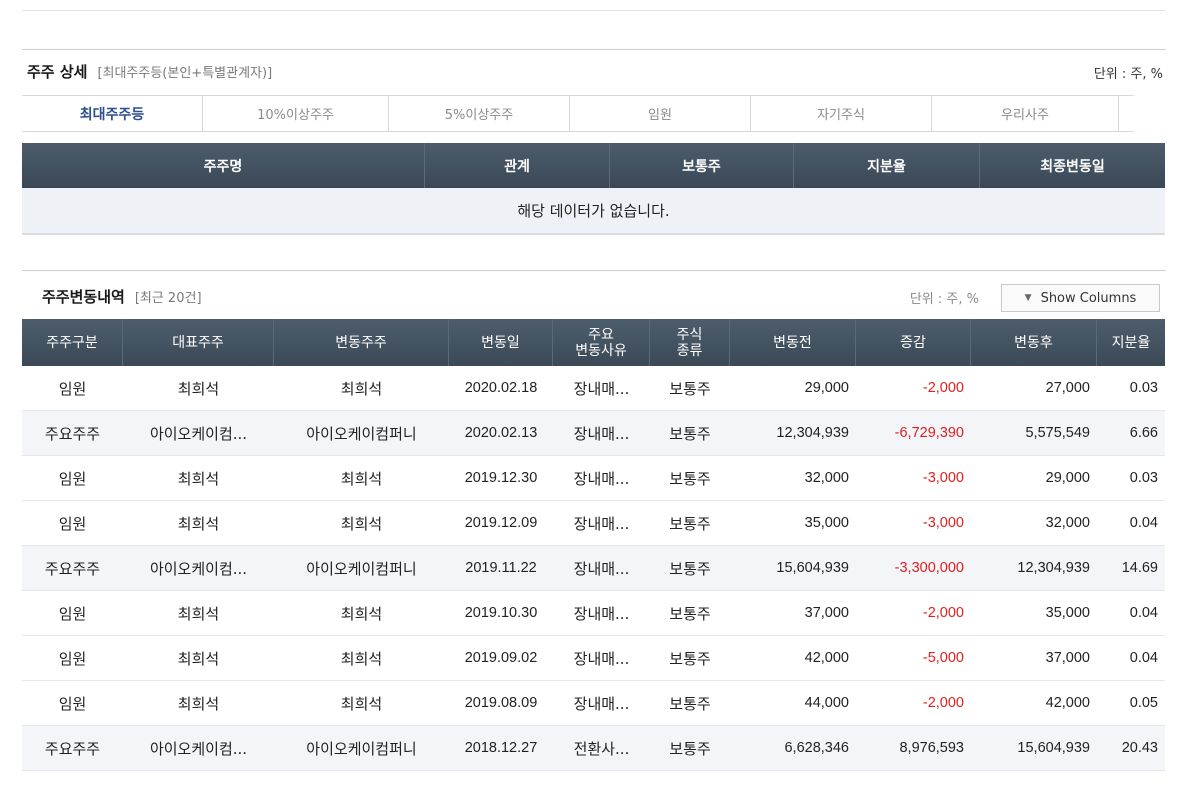 The image size is (1195, 792). What do you see at coordinates (1072, 166) in the screenshot?
I see `col-last-change-date: 최종변동일` at bounding box center [1072, 166].